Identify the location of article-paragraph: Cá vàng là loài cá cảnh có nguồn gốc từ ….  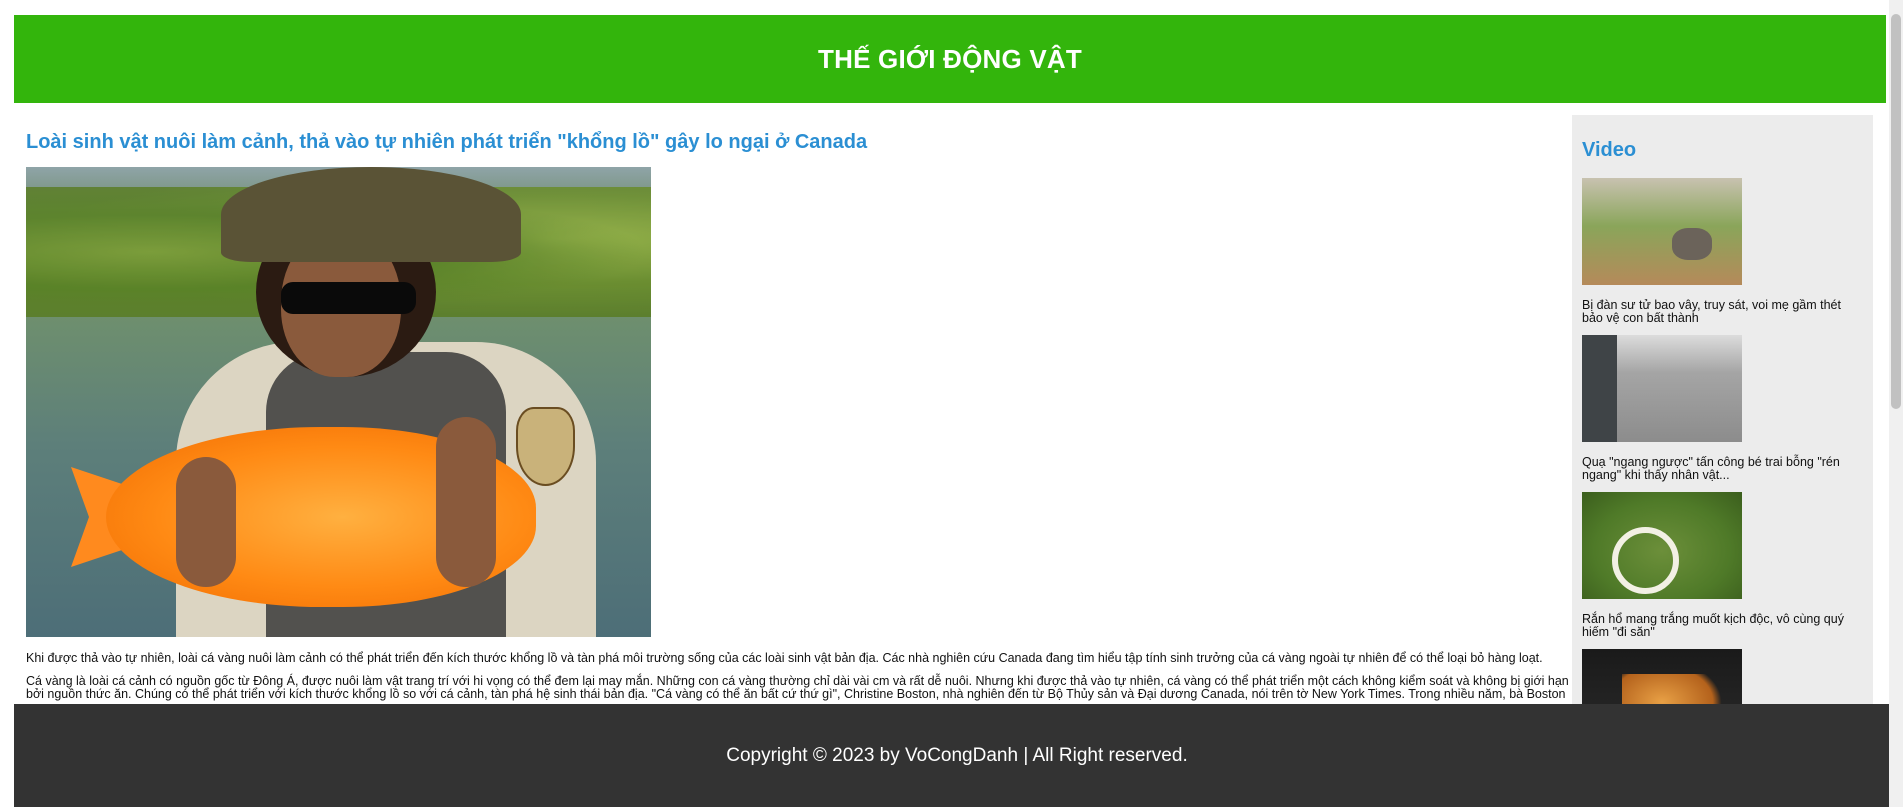
(797, 687).